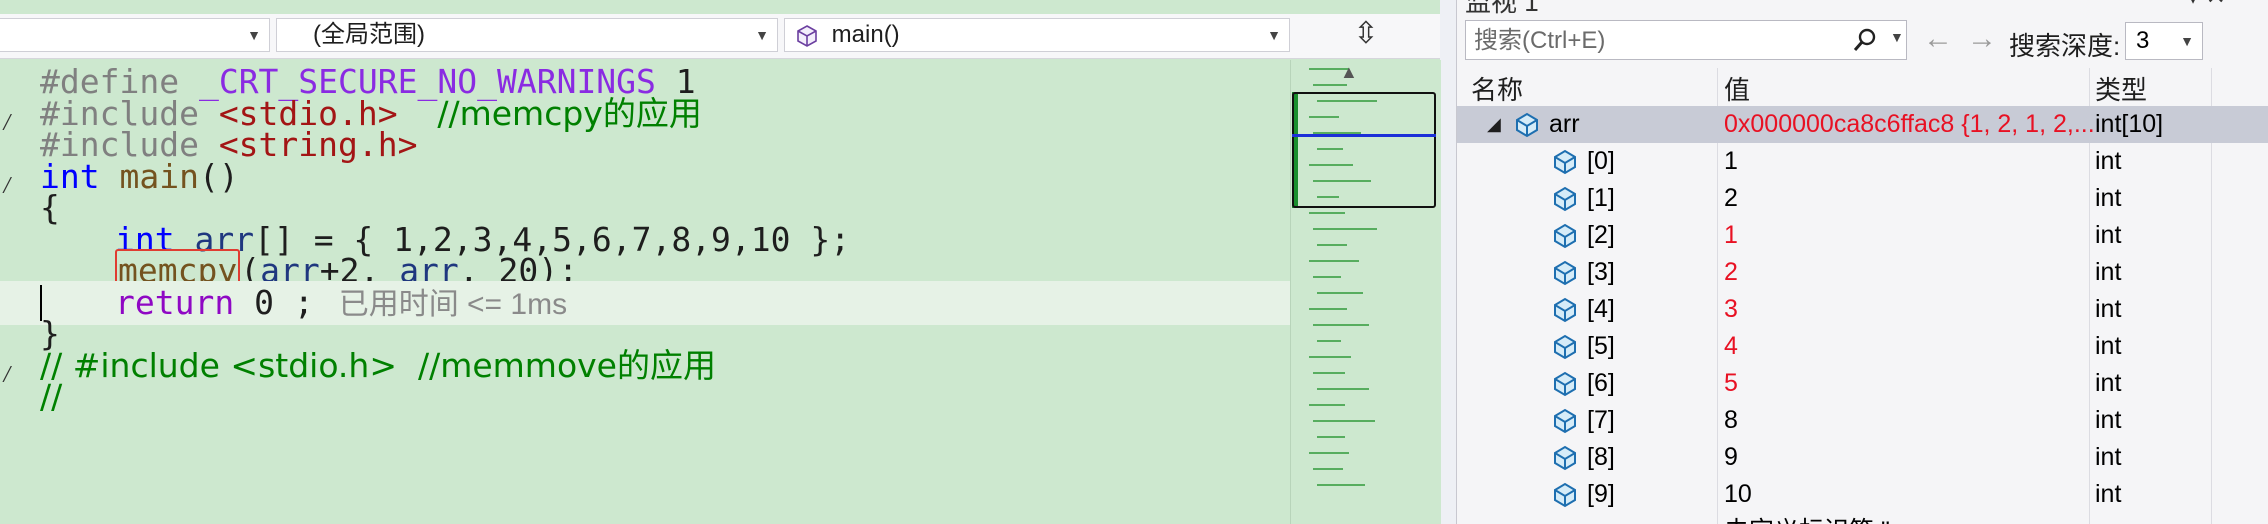  What do you see at coordinates (1366, 35) in the screenshot?
I see `split-editor-icon: ⇳` at bounding box center [1366, 35].